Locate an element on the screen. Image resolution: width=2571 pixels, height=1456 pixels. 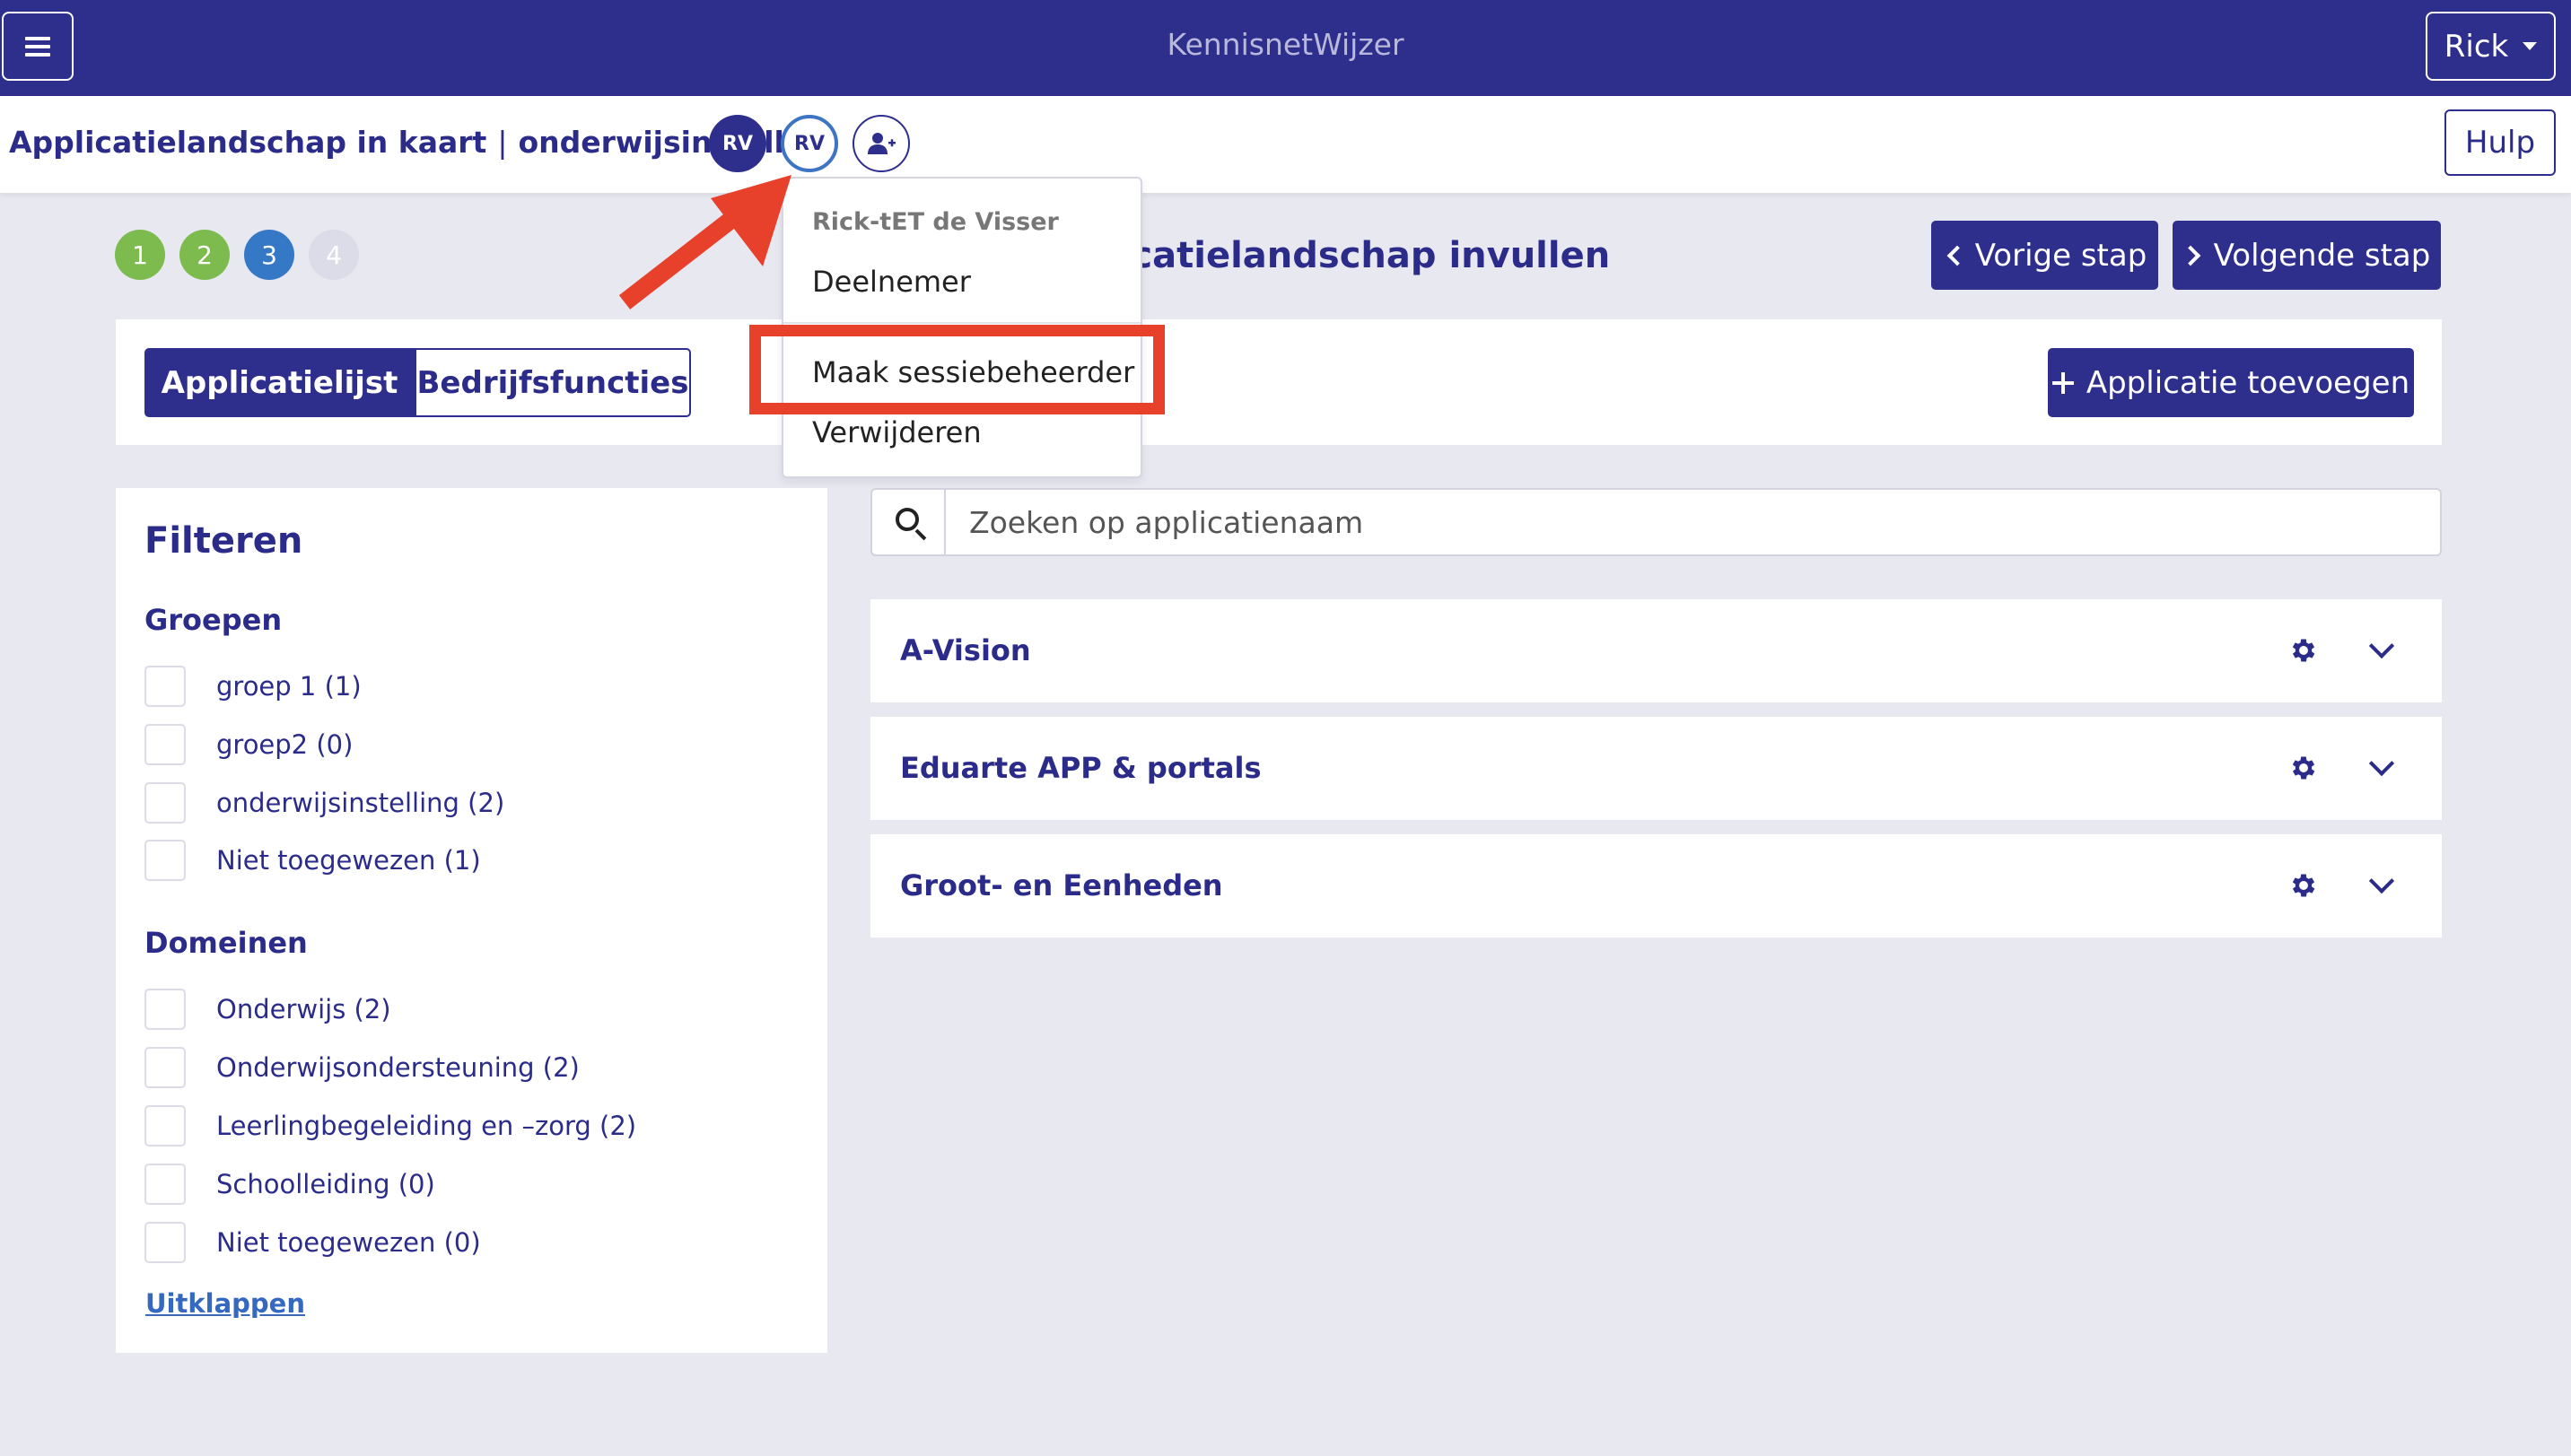
application-name: Groot- en Eenheden is located at coordinates (1061, 885).